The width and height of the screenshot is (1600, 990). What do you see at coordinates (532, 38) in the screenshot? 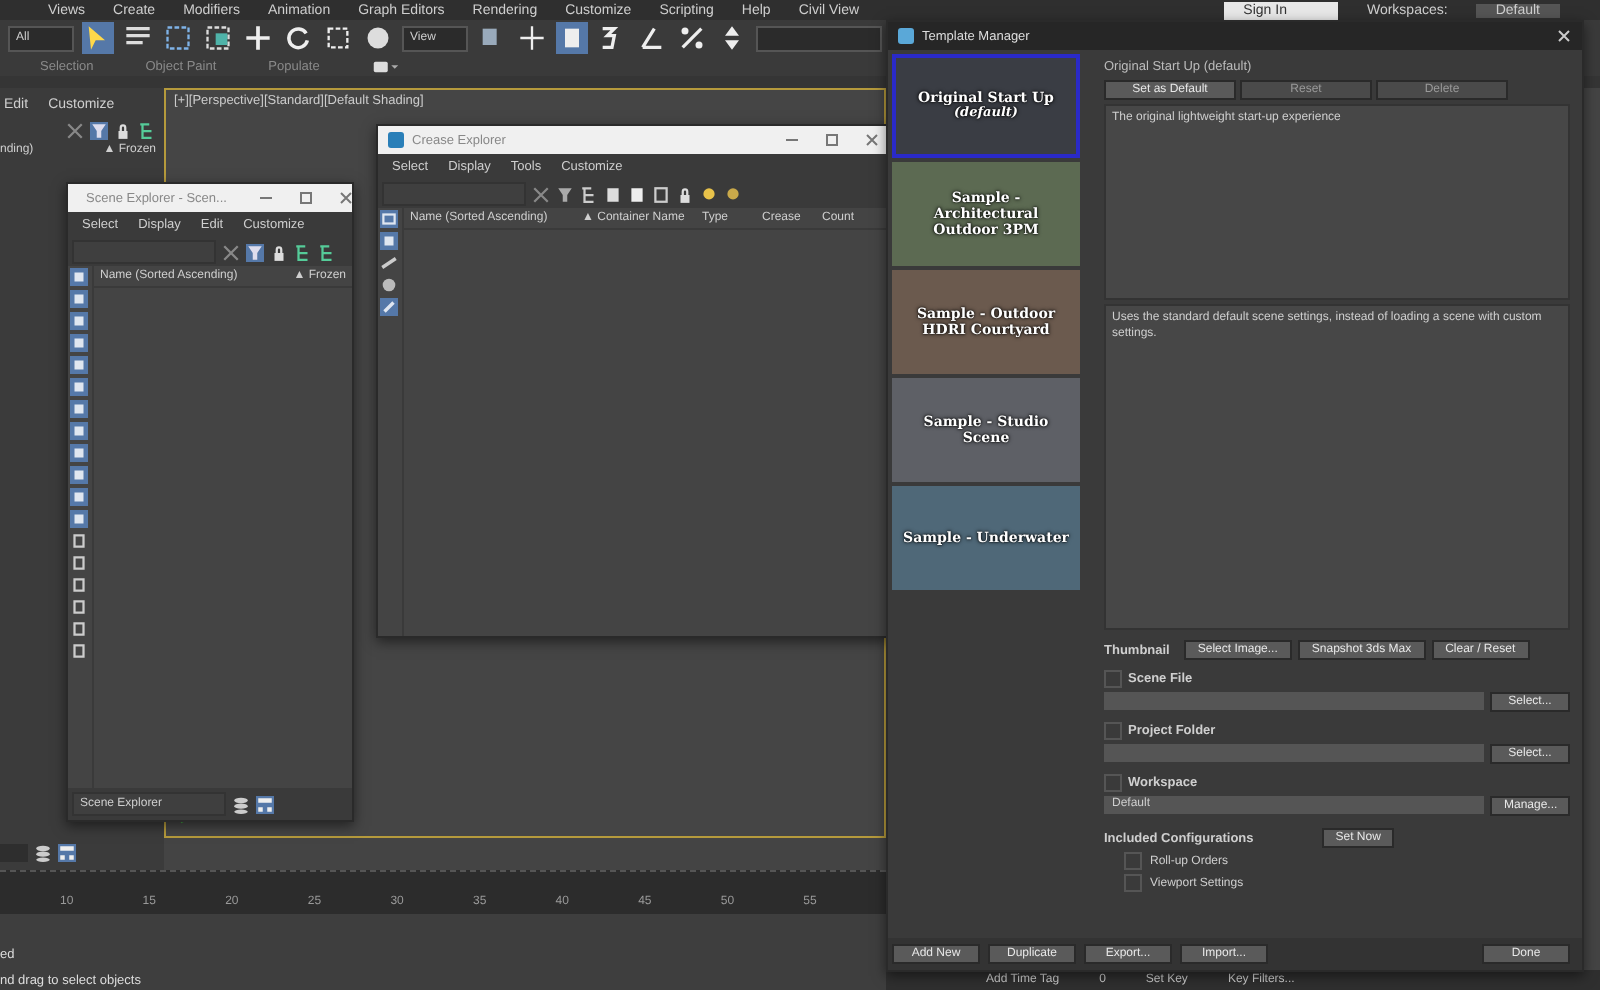
I see `crosshair-icon` at bounding box center [532, 38].